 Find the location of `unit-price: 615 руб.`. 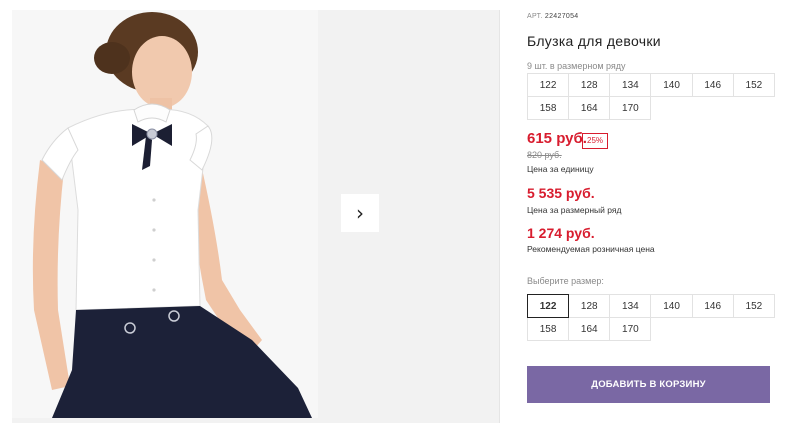

unit-price: 615 руб. is located at coordinates (557, 138).